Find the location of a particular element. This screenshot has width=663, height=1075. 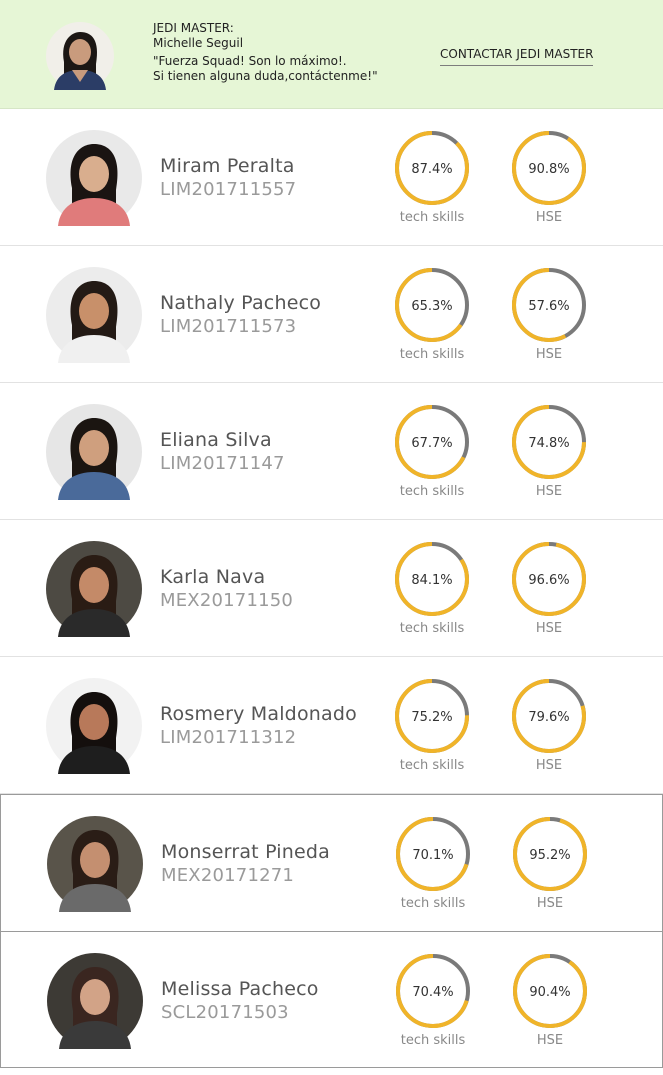

percentage-value: 87.4% is located at coordinates (431, 169).